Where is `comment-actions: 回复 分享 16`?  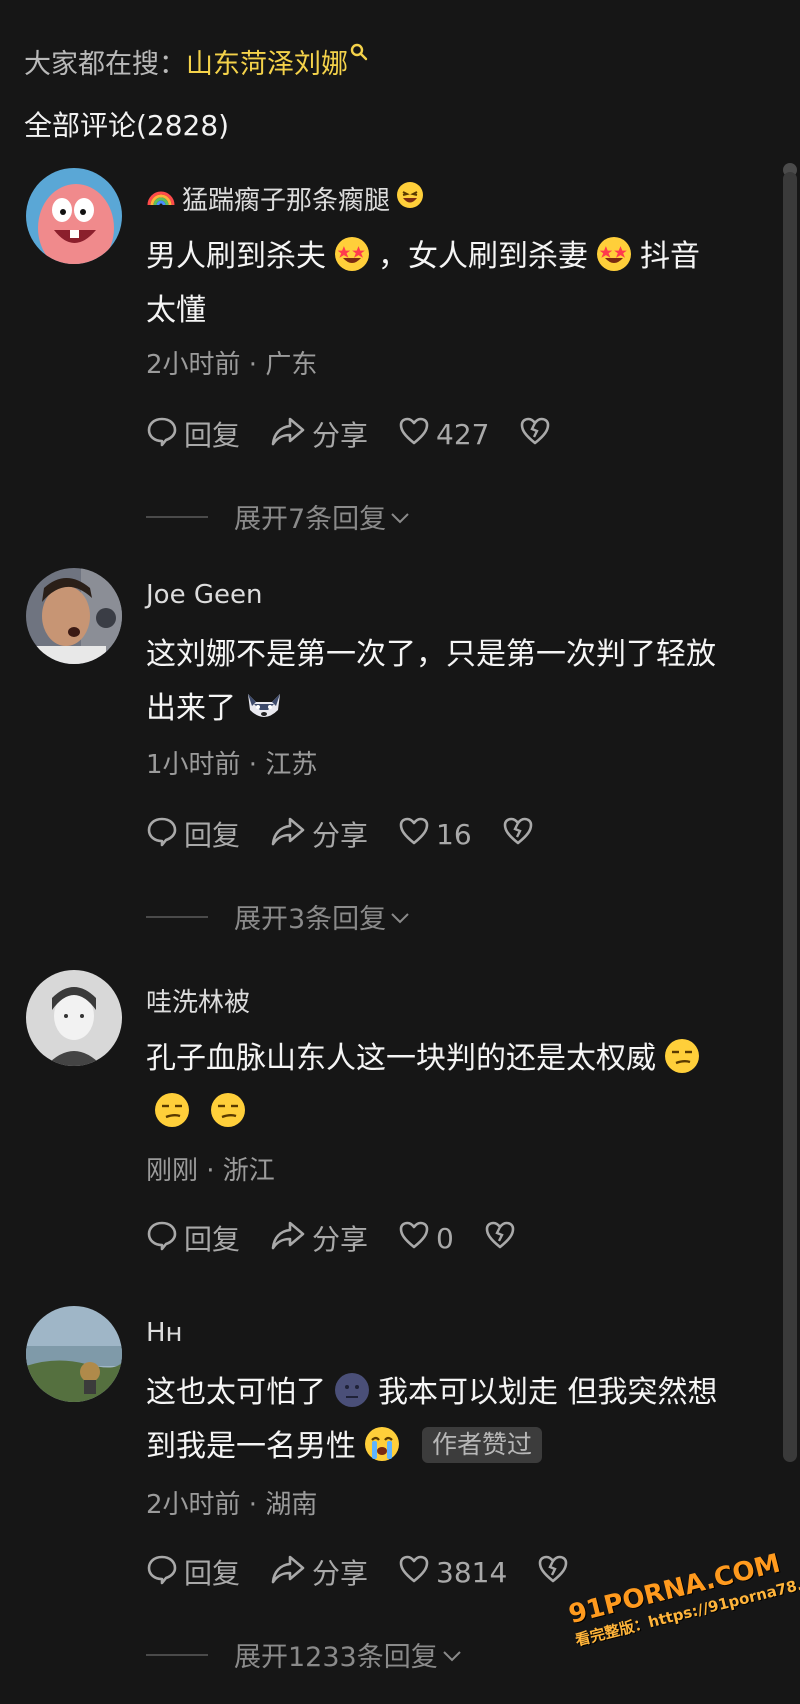
comment-actions: 回复 分享 16 is located at coordinates (355, 834).